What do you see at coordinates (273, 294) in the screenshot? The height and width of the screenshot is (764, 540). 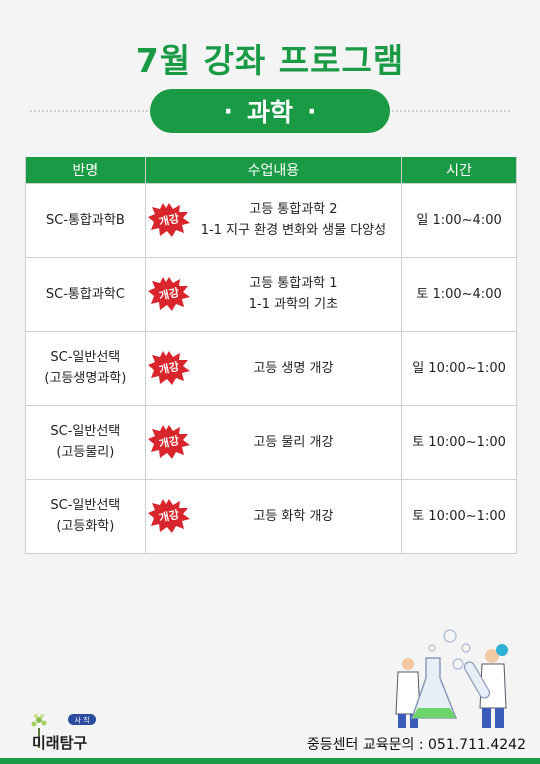 I see `content-cell: 개강 고등 통합과학 1 1-1 과학의 기초` at bounding box center [273, 294].